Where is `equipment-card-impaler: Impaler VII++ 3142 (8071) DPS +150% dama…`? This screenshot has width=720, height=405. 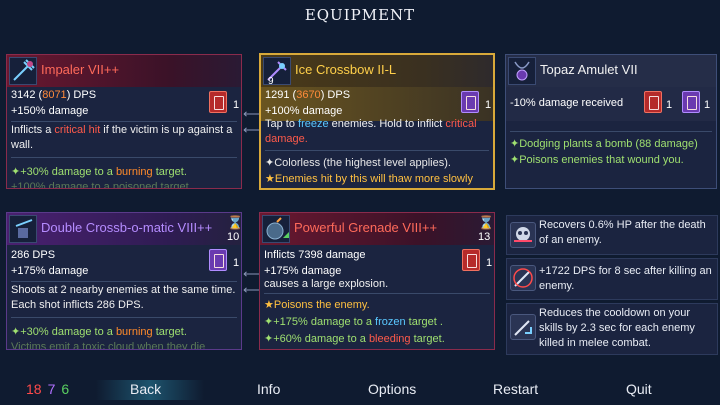
equipment-card-impaler: Impaler VII++ 3142 (8071) DPS +150% dama… is located at coordinates (124, 121).